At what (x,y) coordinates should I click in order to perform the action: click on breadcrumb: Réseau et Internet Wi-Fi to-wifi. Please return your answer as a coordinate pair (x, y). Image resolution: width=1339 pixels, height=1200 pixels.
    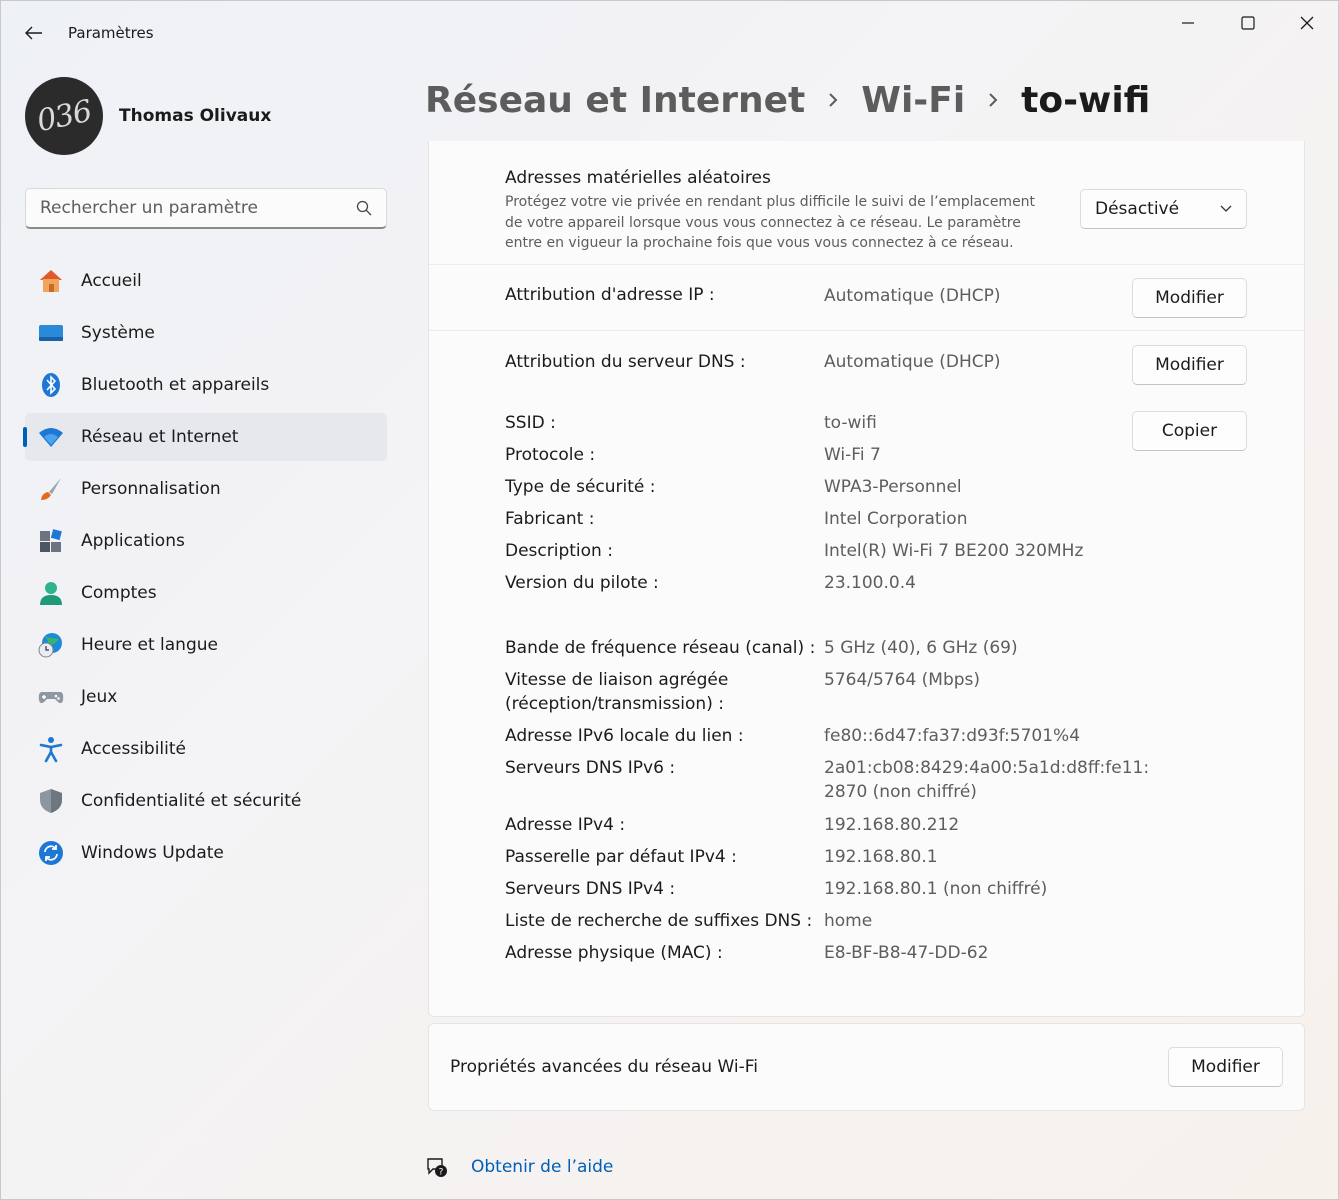
    Looking at the image, I should click on (787, 100).